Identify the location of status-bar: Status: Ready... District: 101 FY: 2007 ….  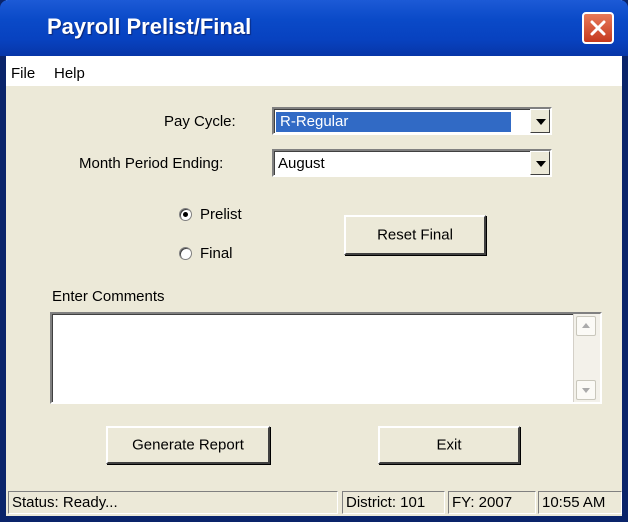
(314, 502).